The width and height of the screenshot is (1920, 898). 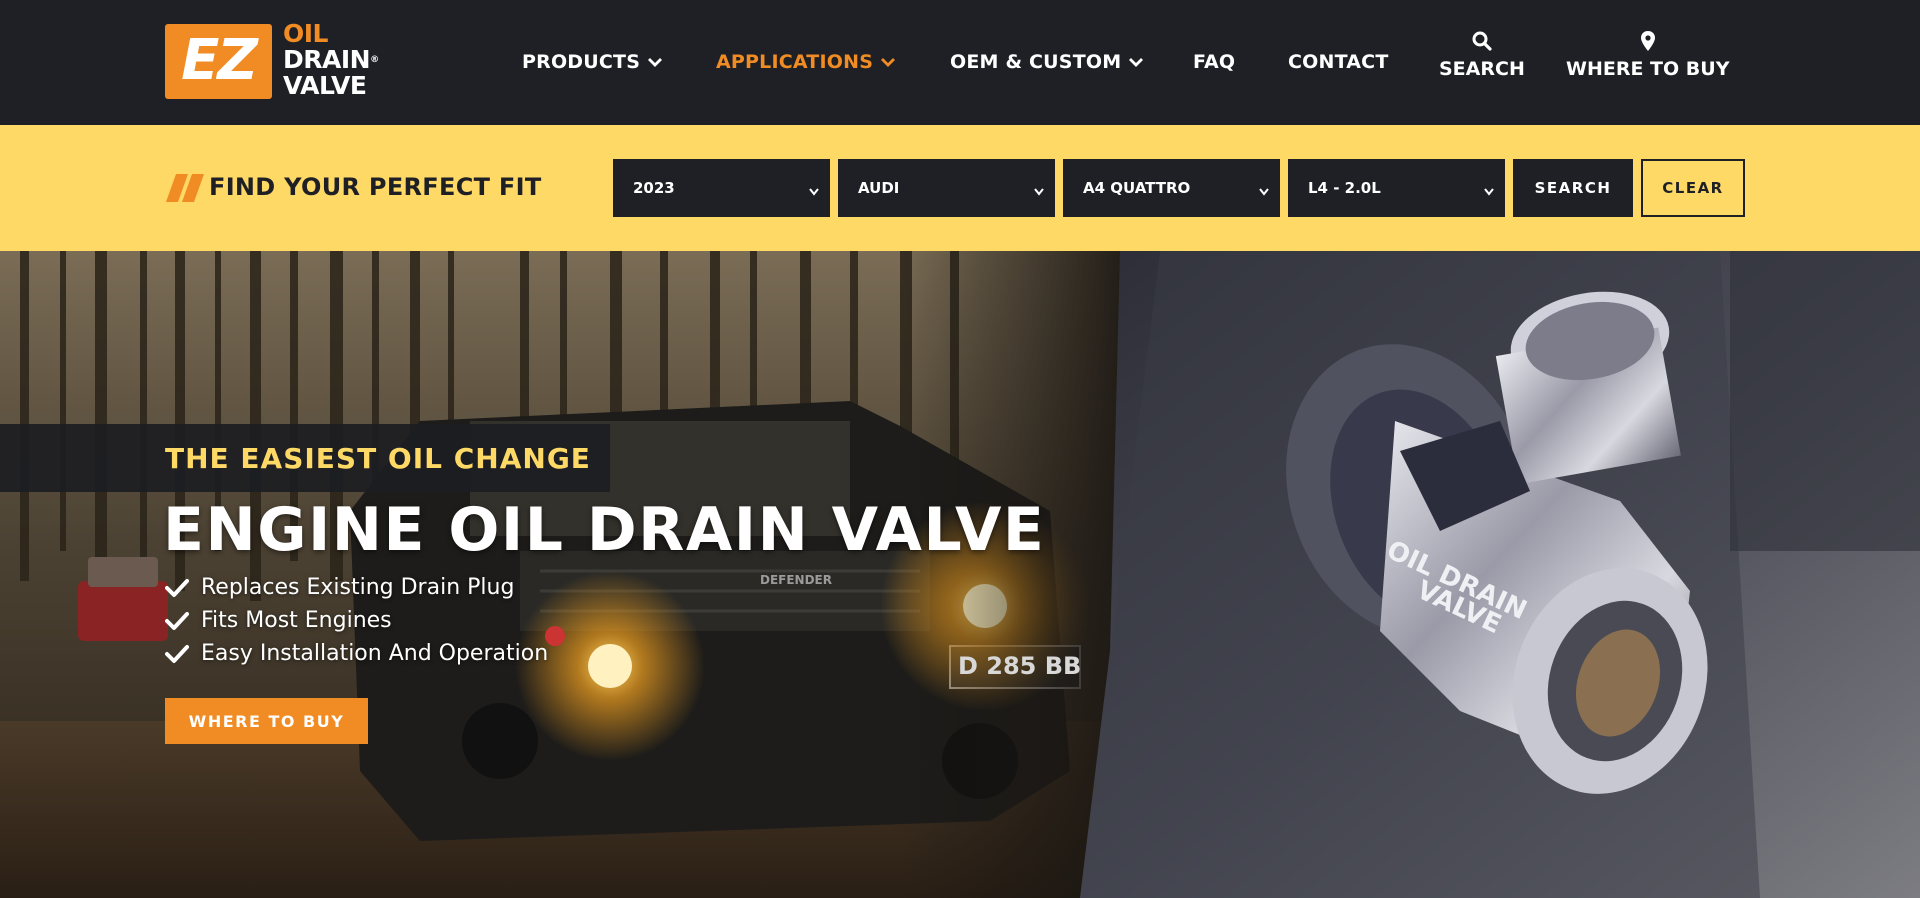 What do you see at coordinates (378, 458) in the screenshot?
I see `hero-tagline: THE EASIEST OIL CHANGE` at bounding box center [378, 458].